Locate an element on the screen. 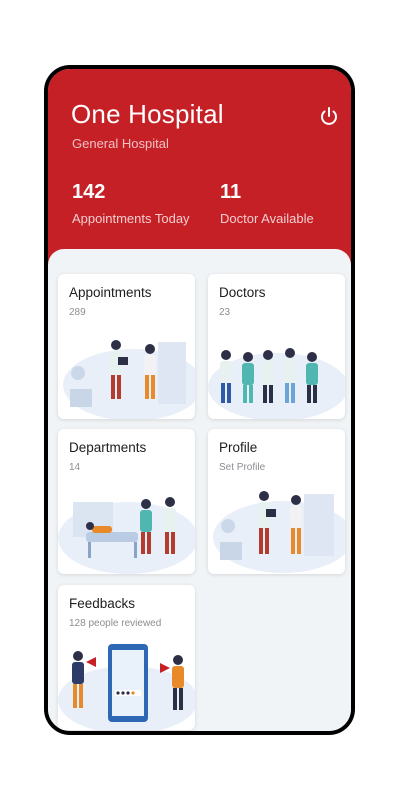  stat-appointments-label: Appointments Today is located at coordinates (131, 218).